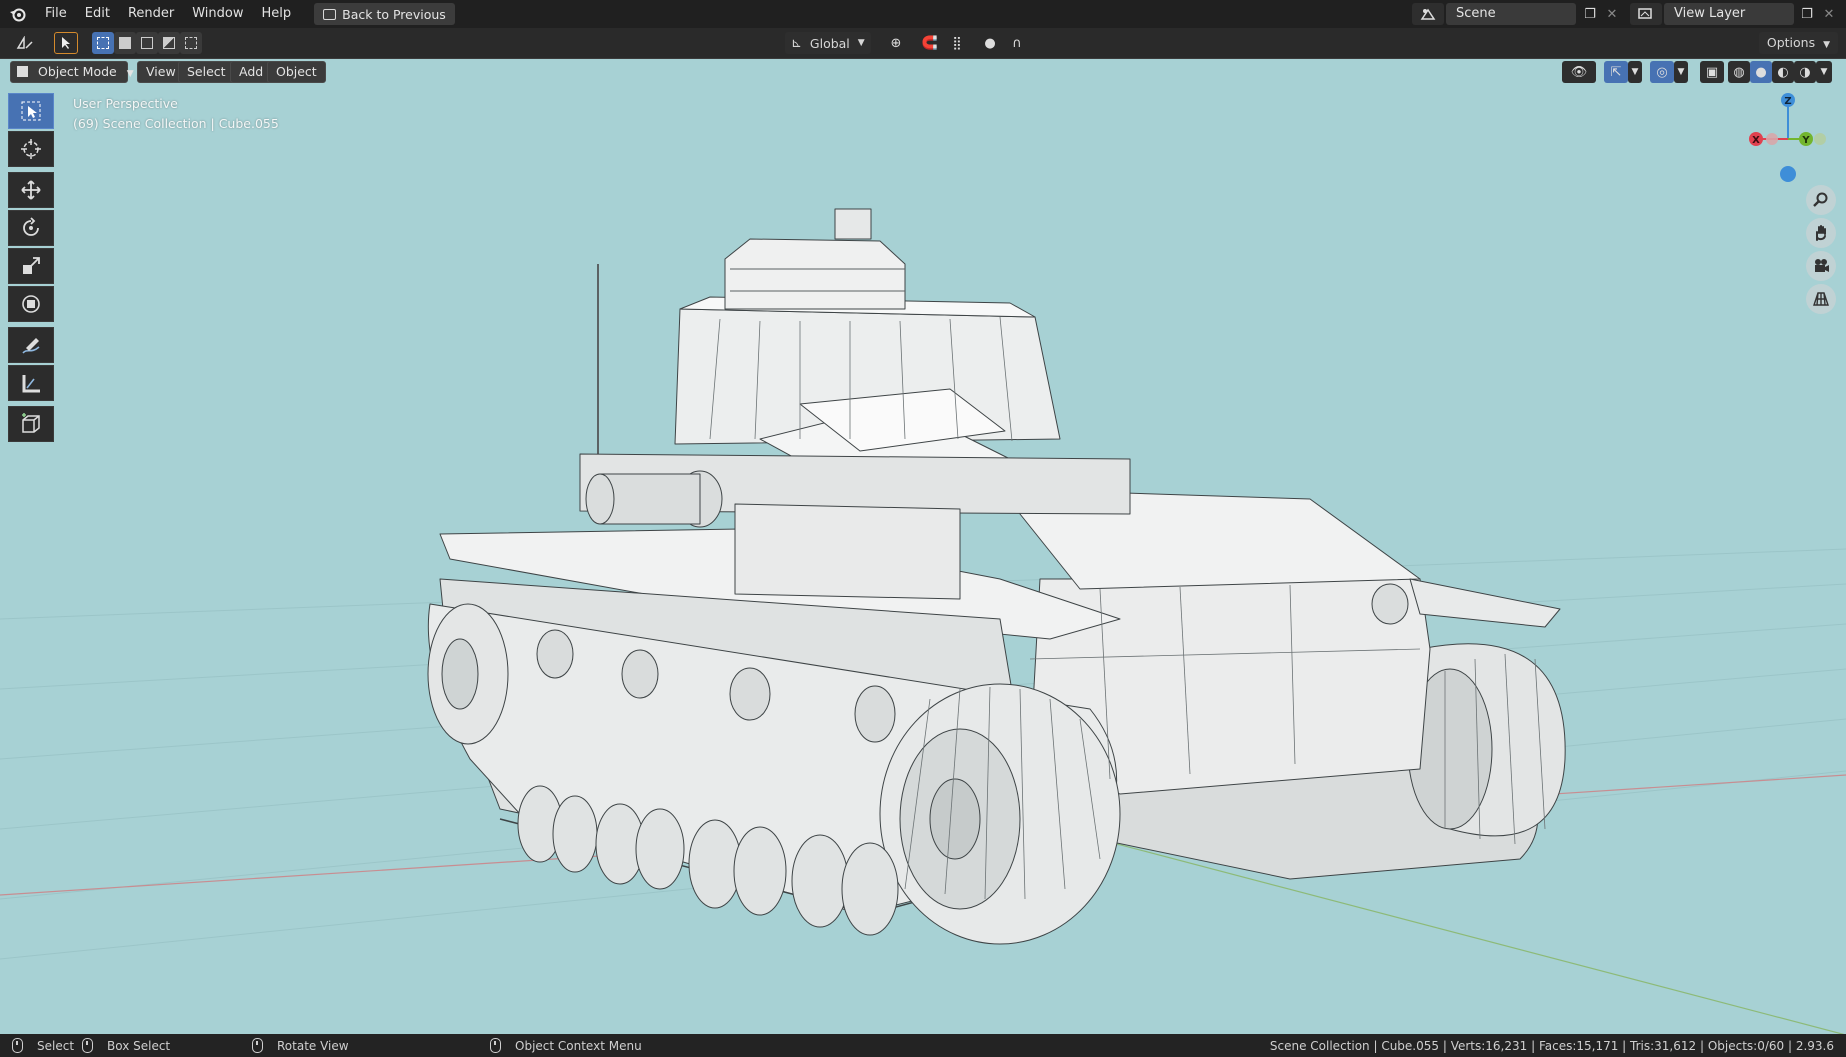 This screenshot has height=1057, width=1846. Describe the element at coordinates (18, 14) in the screenshot. I see `blender-logo-icon` at that location.